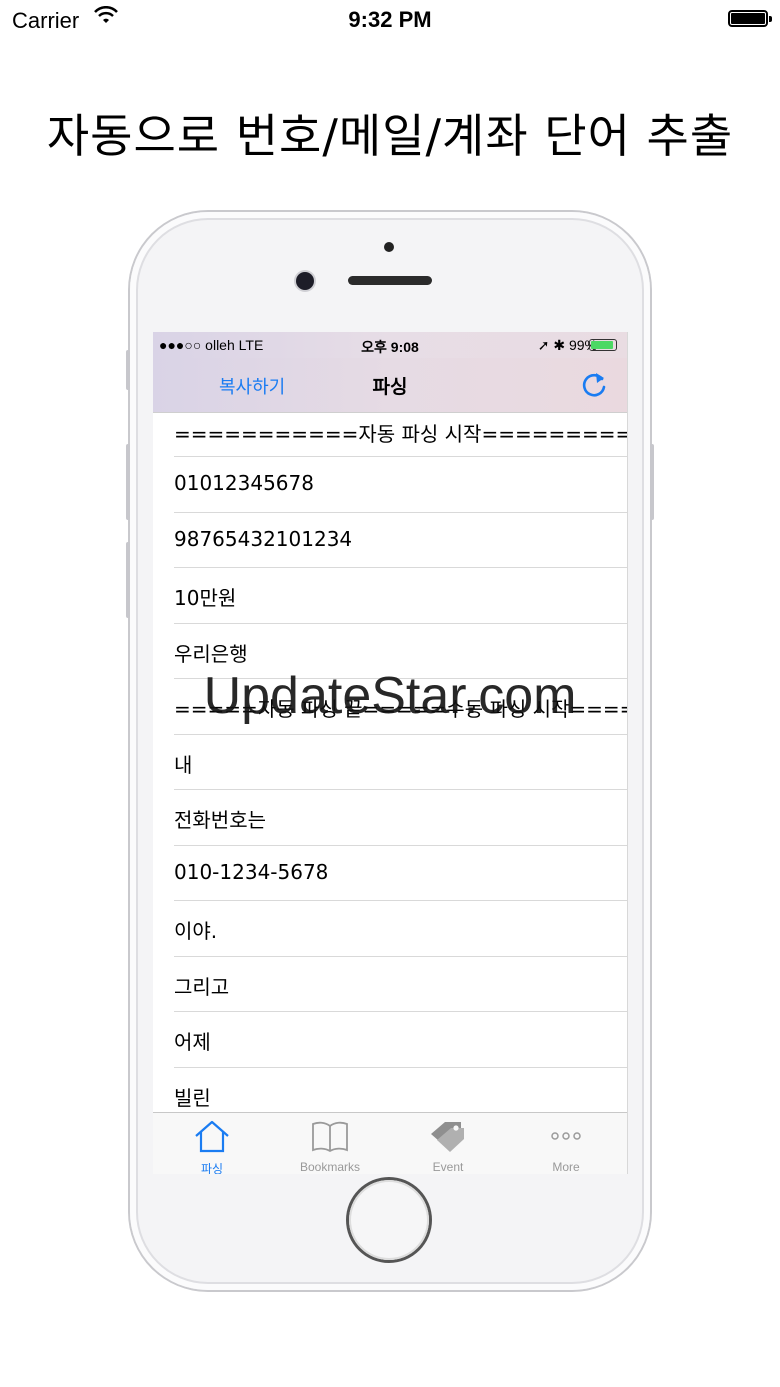 This screenshot has height=1387, width=780. What do you see at coordinates (400, 762) in the screenshot?
I see `list-item: 내` at bounding box center [400, 762].